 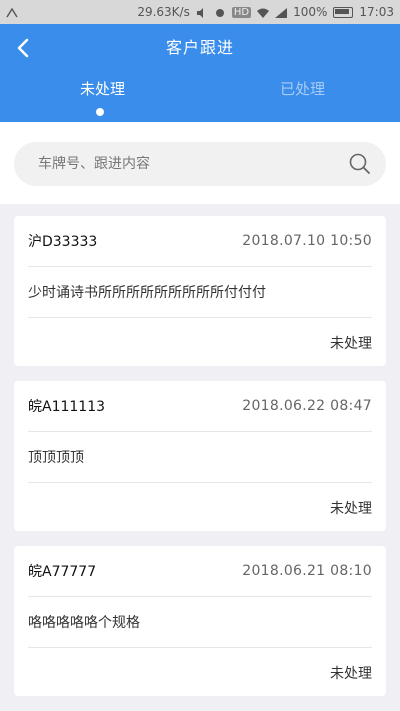 I want to click on wifi-icon, so click(x=263, y=12).